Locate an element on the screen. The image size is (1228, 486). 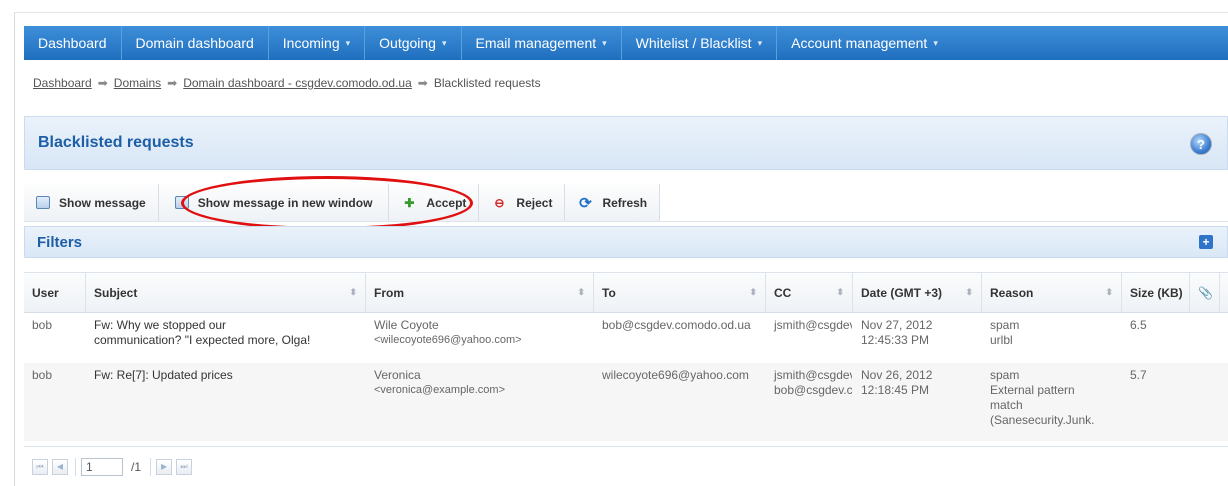
to-address: bob@csgdev.comodo.od.ua is located at coordinates (676, 325).